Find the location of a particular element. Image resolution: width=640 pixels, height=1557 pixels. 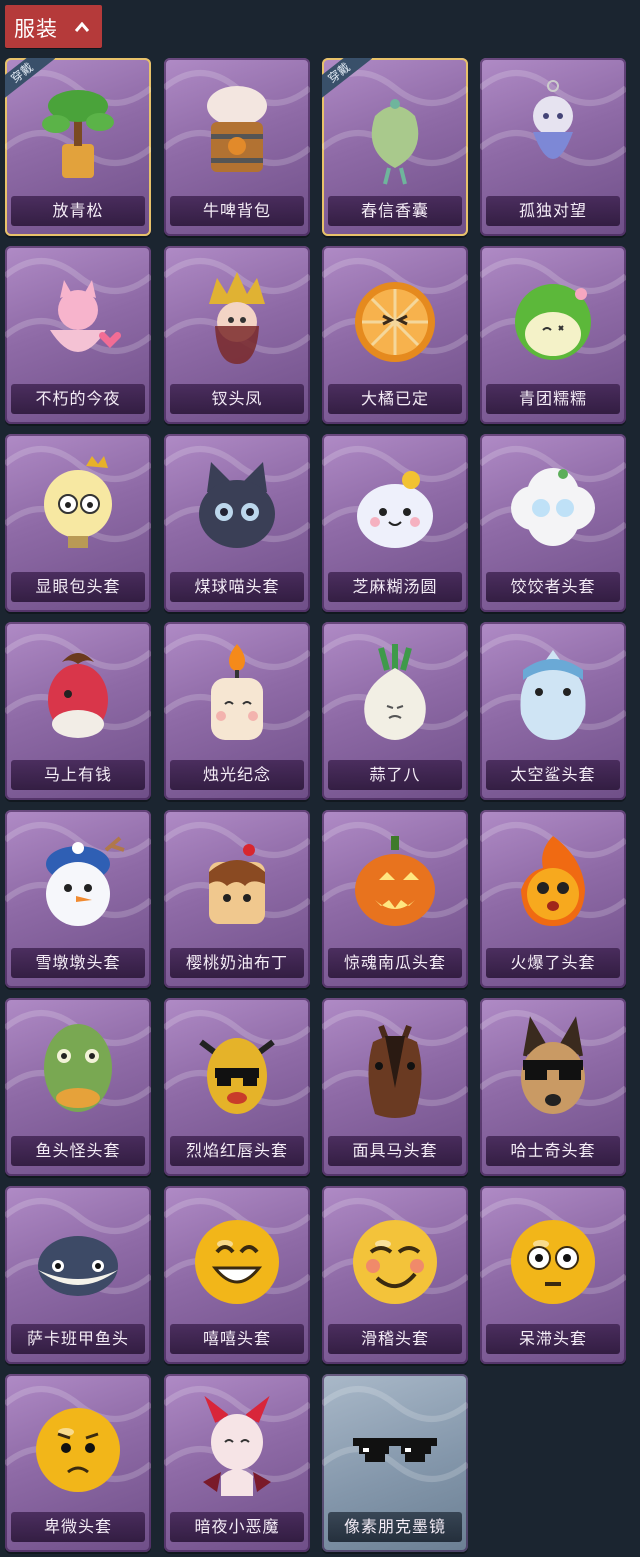

candle-head-icon is located at coordinates (237, 695).